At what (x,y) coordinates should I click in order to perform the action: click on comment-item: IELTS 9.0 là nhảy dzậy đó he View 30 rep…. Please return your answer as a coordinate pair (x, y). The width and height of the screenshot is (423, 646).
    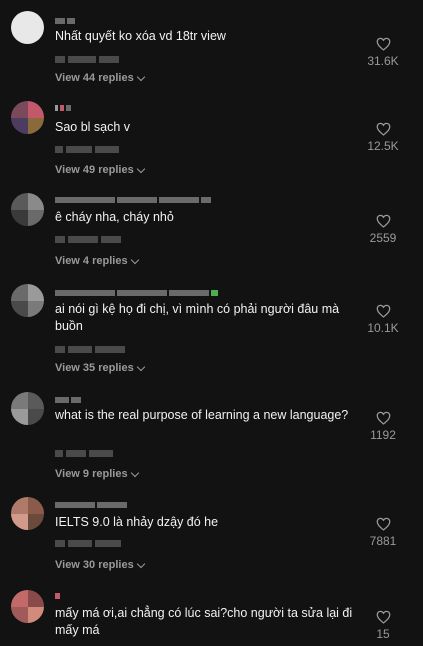
    Looking at the image, I should click on (211, 537).